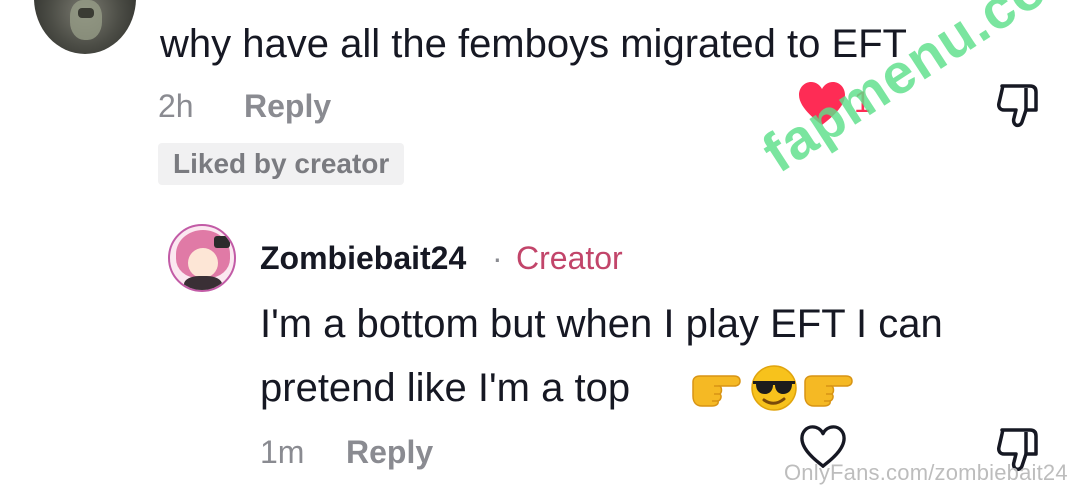 This screenshot has height=496, width=1080. I want to click on commenter-avatar, so click(85, 27).